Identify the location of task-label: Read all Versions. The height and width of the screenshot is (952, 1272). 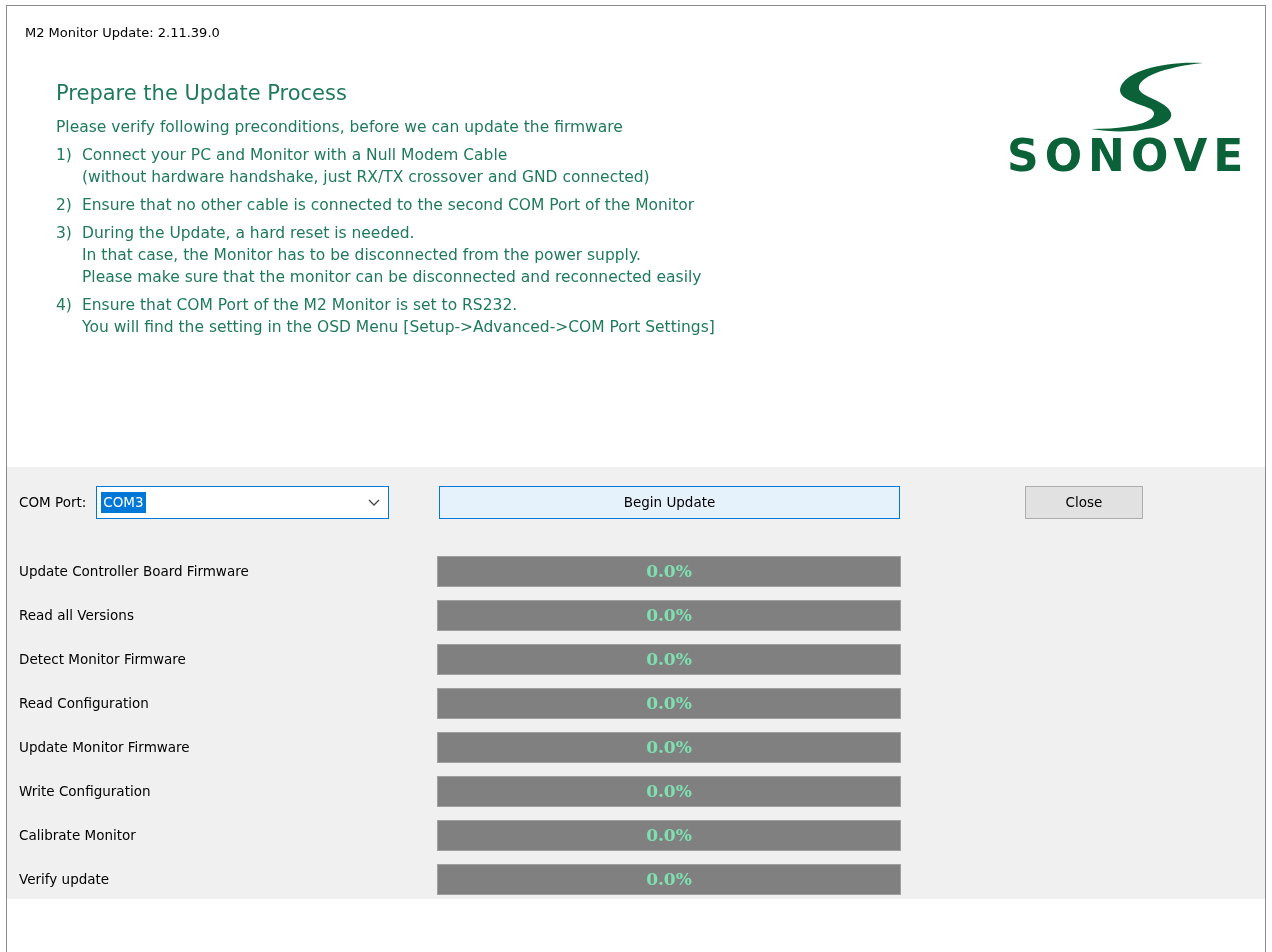
(77, 616).